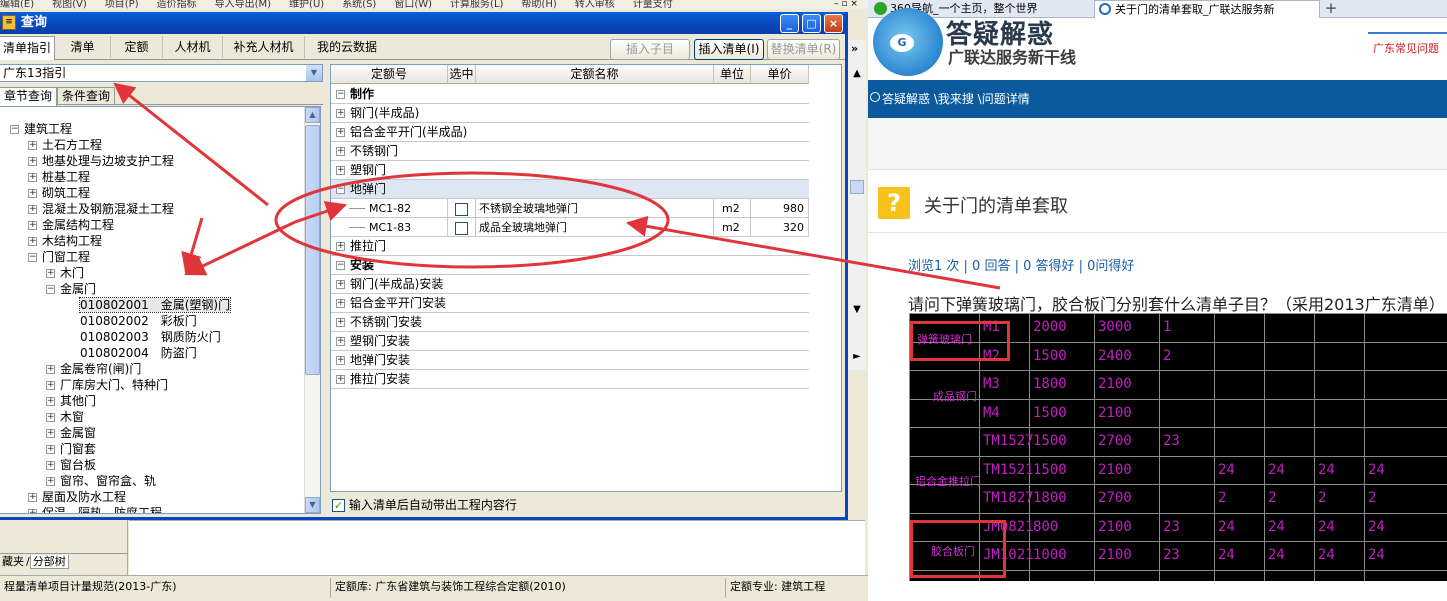 The width and height of the screenshot is (1447, 601). Describe the element at coordinates (65, 417) in the screenshot. I see `tree-node: + 木窗` at that location.